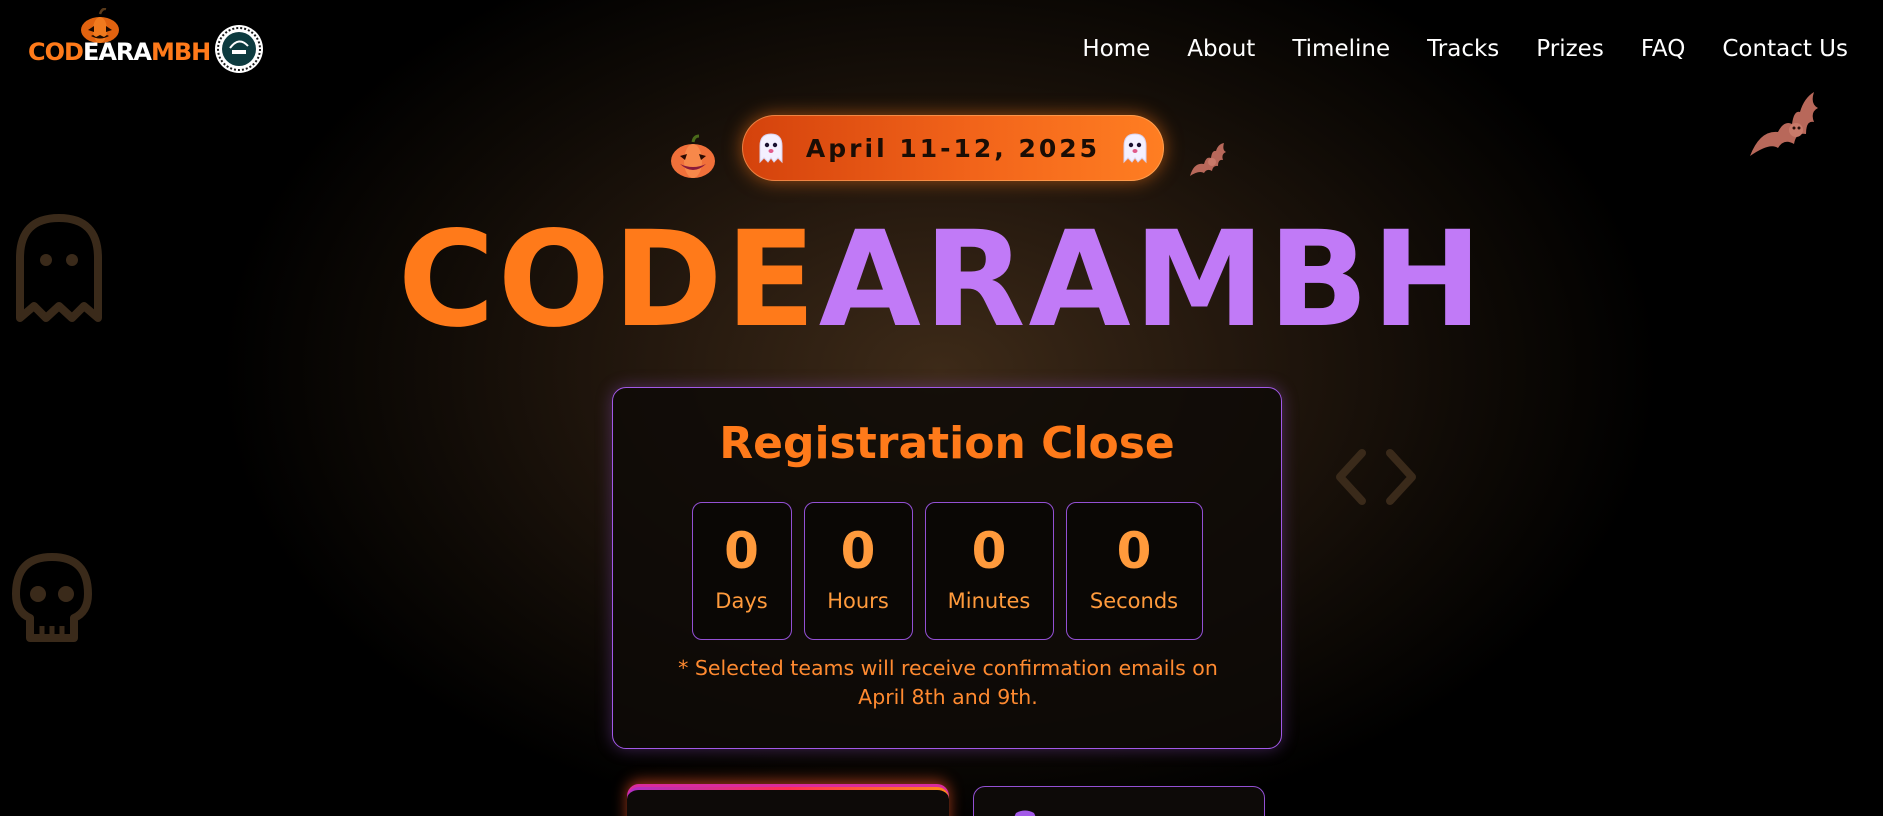  I want to click on nav-link-tracks: Tracks, so click(1463, 49).